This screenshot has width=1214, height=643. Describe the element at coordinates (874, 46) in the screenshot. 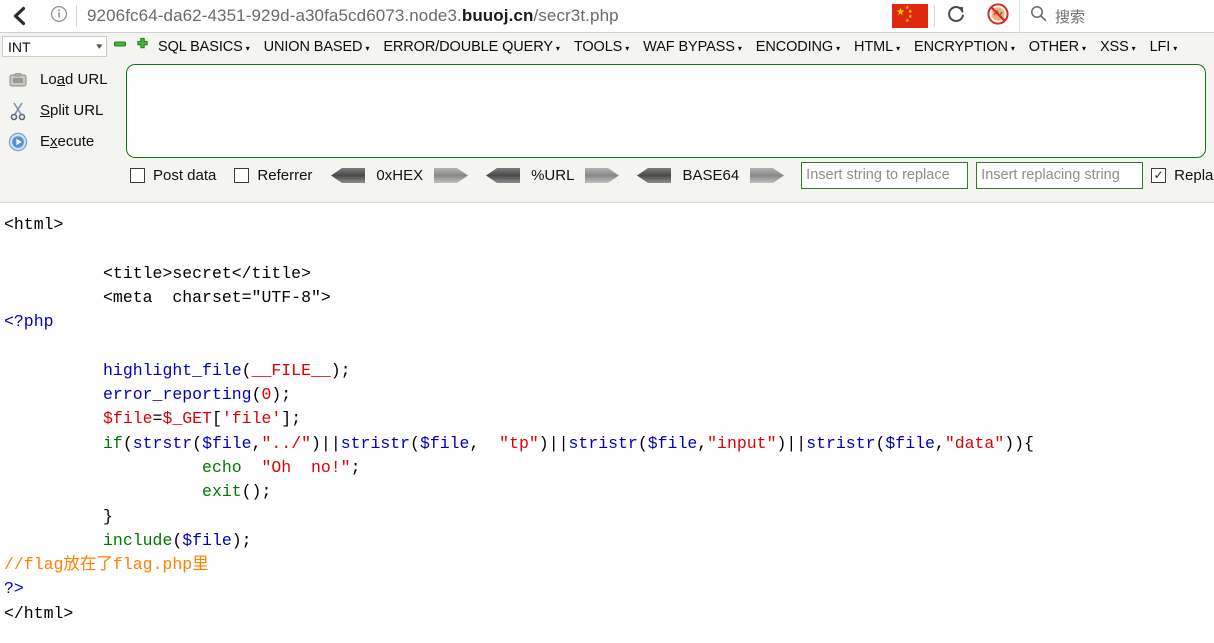

I see `menu-label: HTML` at that location.